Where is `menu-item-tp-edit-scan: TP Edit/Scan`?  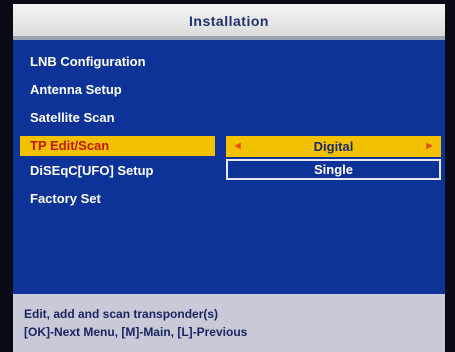 menu-item-tp-edit-scan: TP Edit/Scan is located at coordinates (117, 146).